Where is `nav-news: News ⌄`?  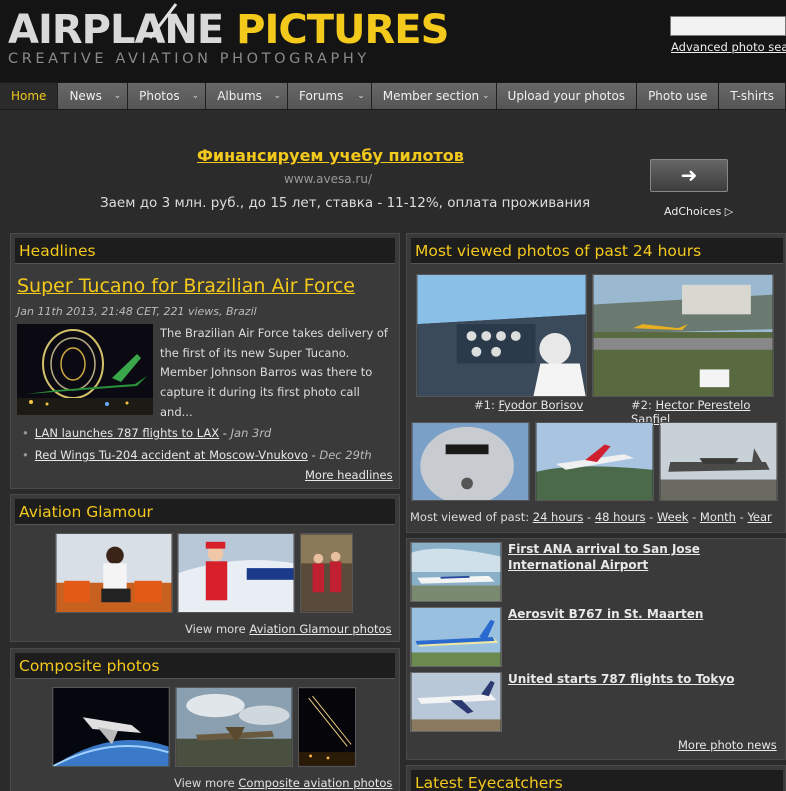 nav-news: News ⌄ is located at coordinates (93, 96).